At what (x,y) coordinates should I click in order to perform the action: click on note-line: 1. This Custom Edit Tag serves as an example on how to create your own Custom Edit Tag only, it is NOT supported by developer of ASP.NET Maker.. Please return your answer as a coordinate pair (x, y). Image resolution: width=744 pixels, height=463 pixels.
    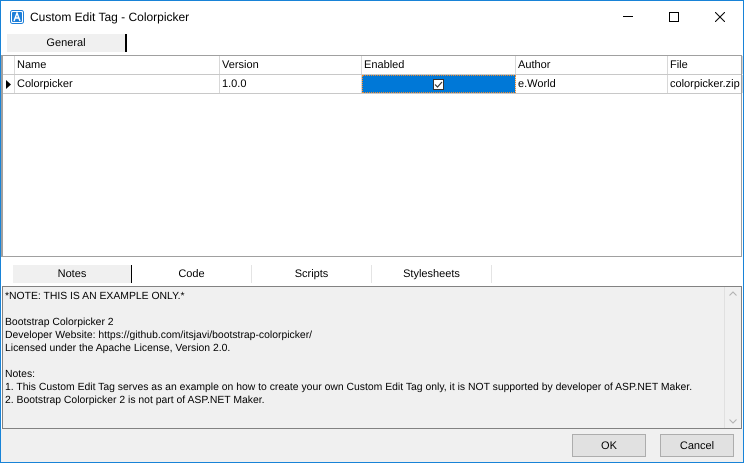
    Looking at the image, I should click on (349, 387).